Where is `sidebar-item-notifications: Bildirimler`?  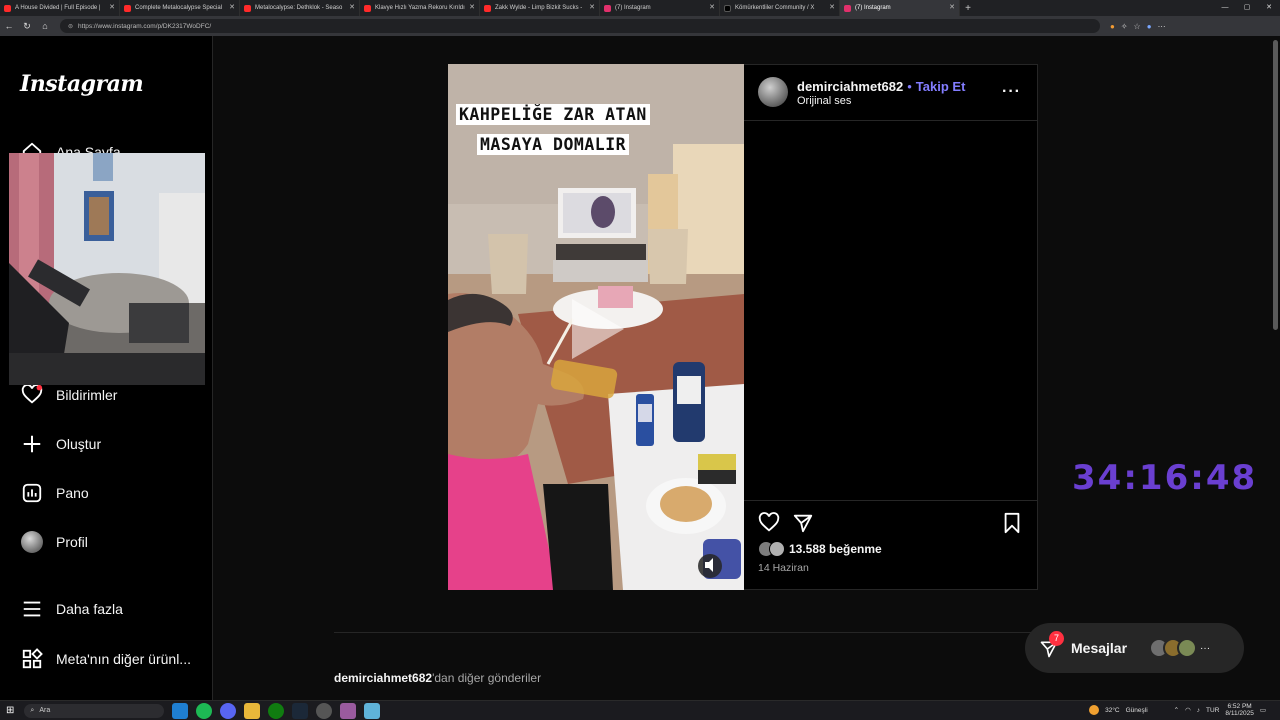 sidebar-item-notifications: Bildirimler is located at coordinates (68, 395).